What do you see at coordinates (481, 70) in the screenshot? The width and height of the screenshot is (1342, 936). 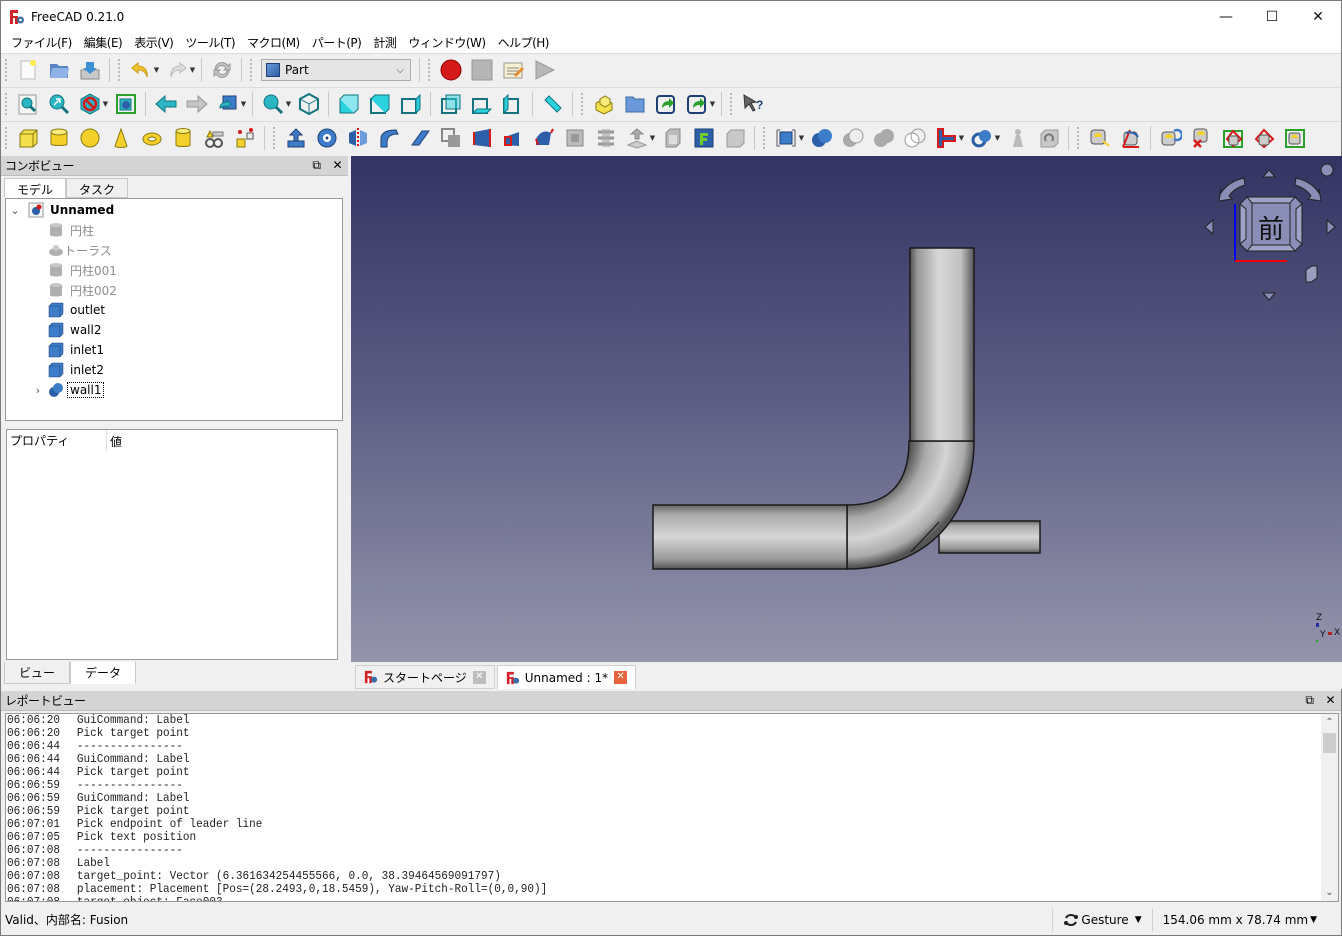 I see `stop-macro-button` at bounding box center [481, 70].